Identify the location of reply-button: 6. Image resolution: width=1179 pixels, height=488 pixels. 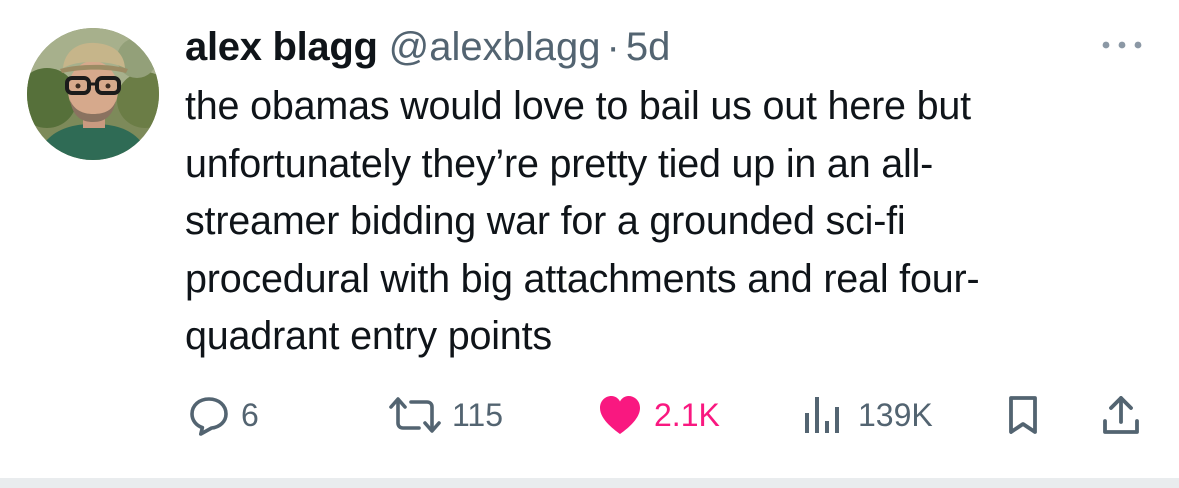
(223, 415).